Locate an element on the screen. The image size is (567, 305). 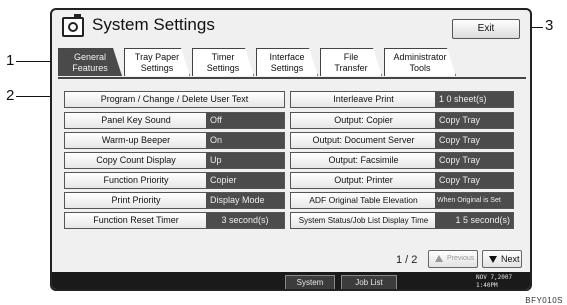
setting-output-copier: Output: Copier Copy Tray is located at coordinates (402, 120).